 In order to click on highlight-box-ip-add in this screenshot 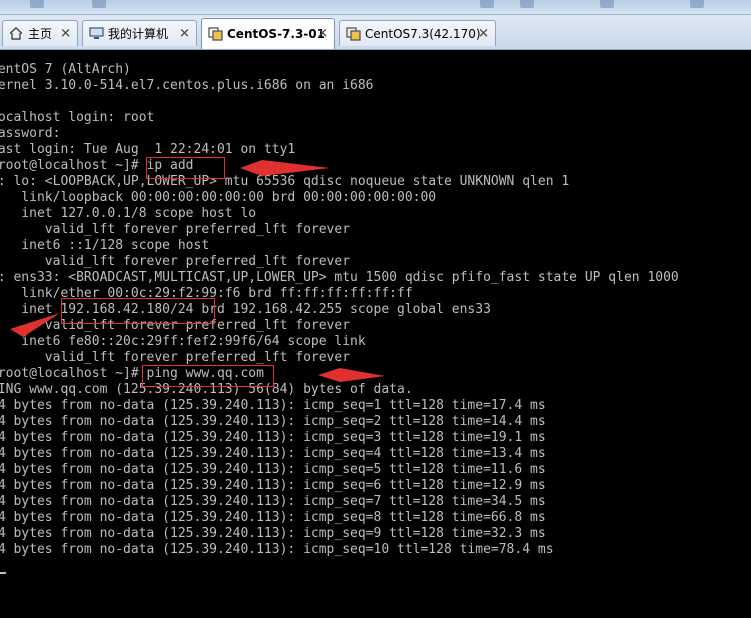, I will do `click(185, 168)`.